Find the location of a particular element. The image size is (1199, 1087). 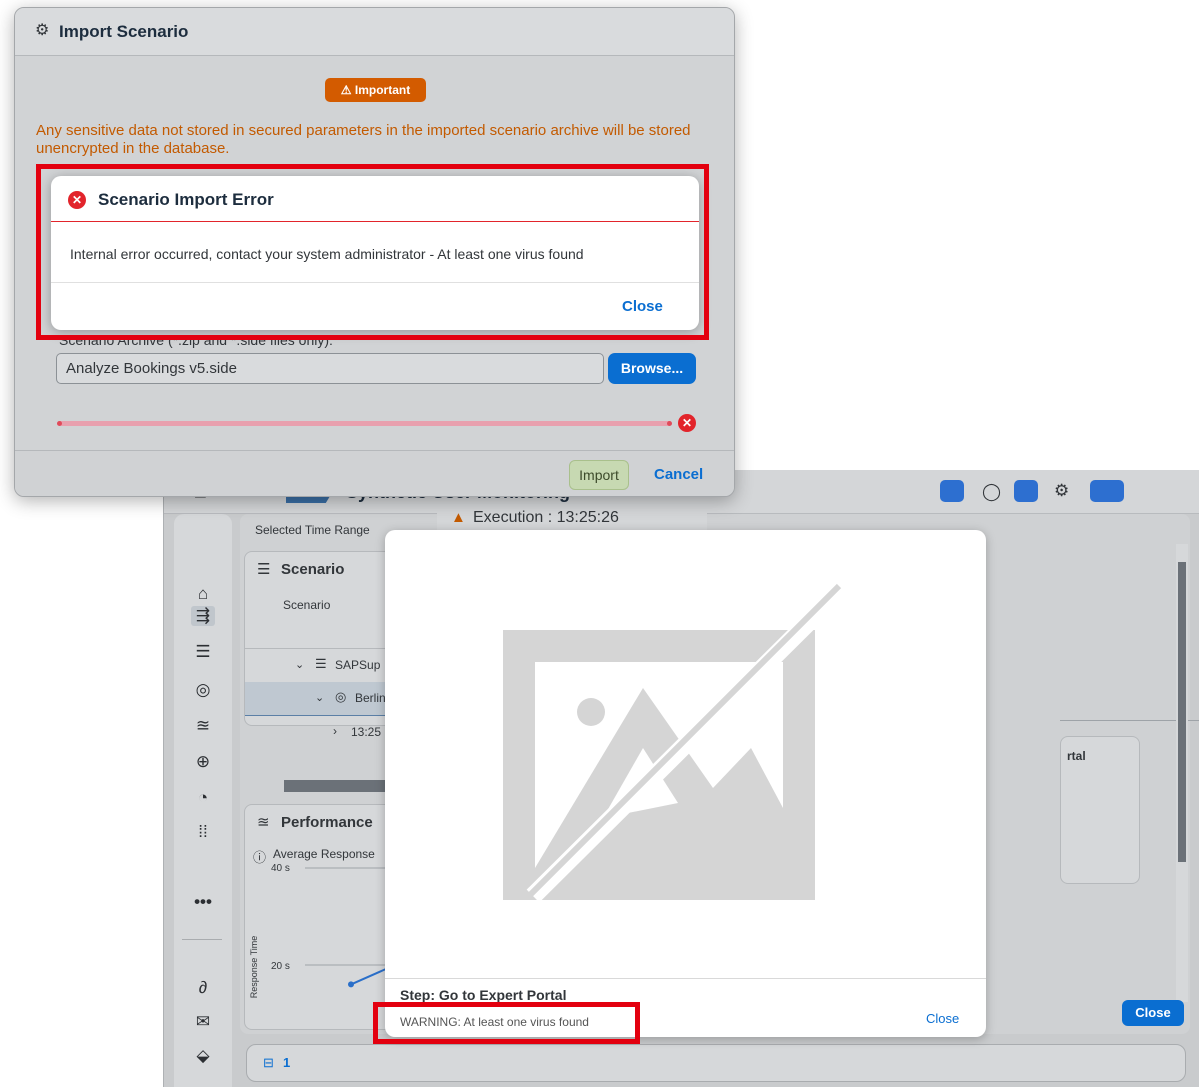

warning-icon: ⚠ is located at coordinates (347, 90).